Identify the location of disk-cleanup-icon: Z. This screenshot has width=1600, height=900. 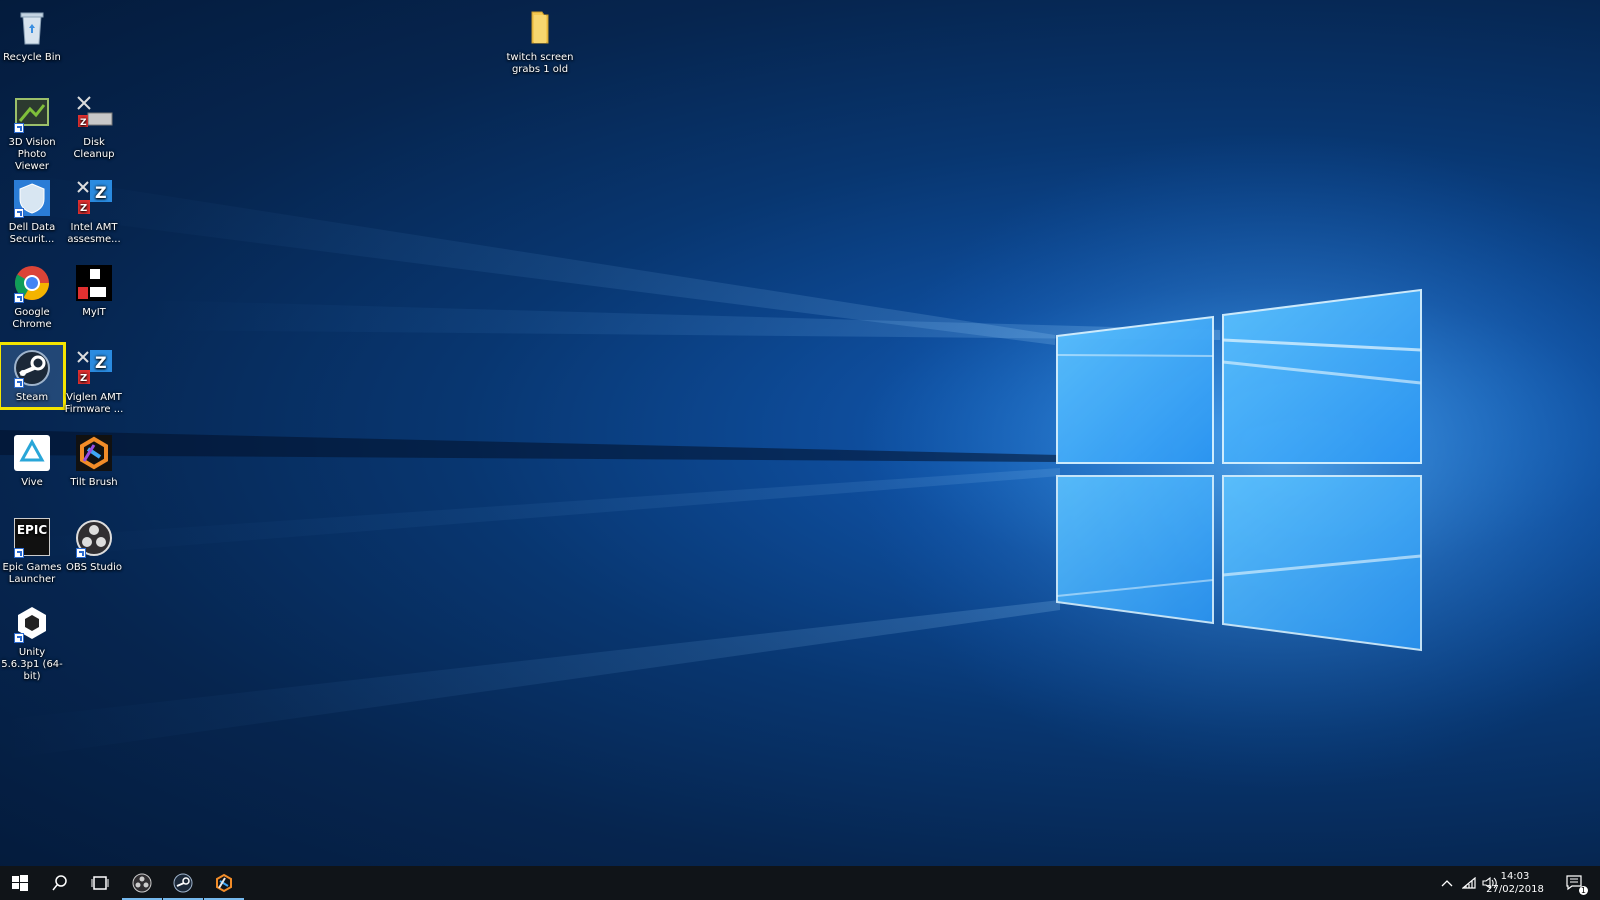
(94, 113).